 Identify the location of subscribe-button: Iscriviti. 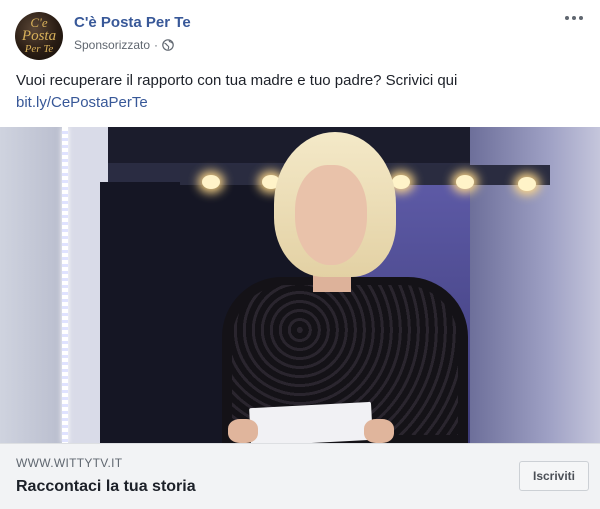
(554, 476).